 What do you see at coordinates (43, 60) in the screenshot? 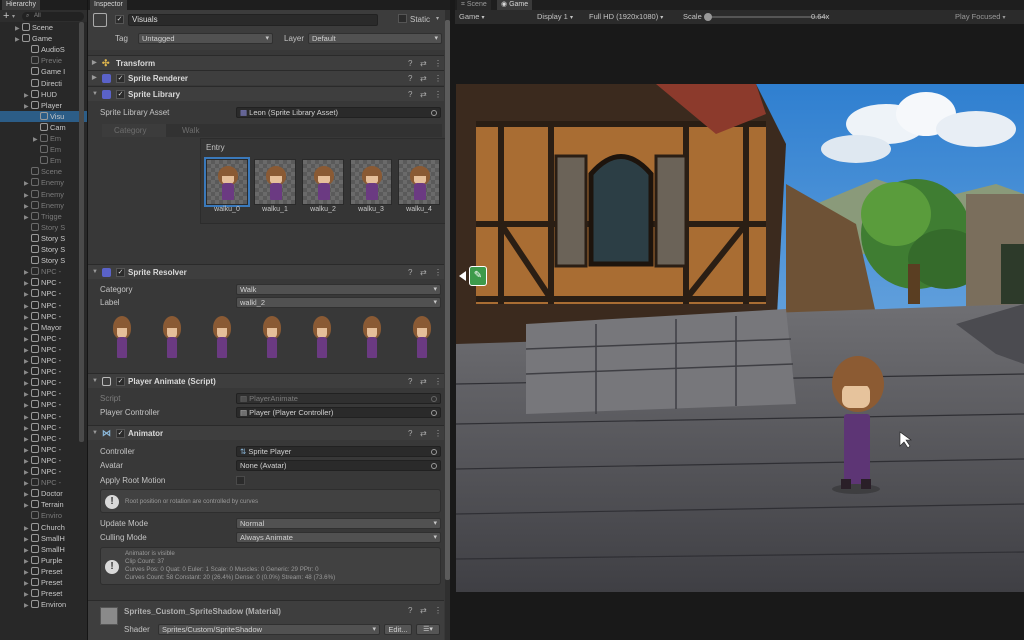
I see `hierarchy-item: Previe` at bounding box center [43, 60].